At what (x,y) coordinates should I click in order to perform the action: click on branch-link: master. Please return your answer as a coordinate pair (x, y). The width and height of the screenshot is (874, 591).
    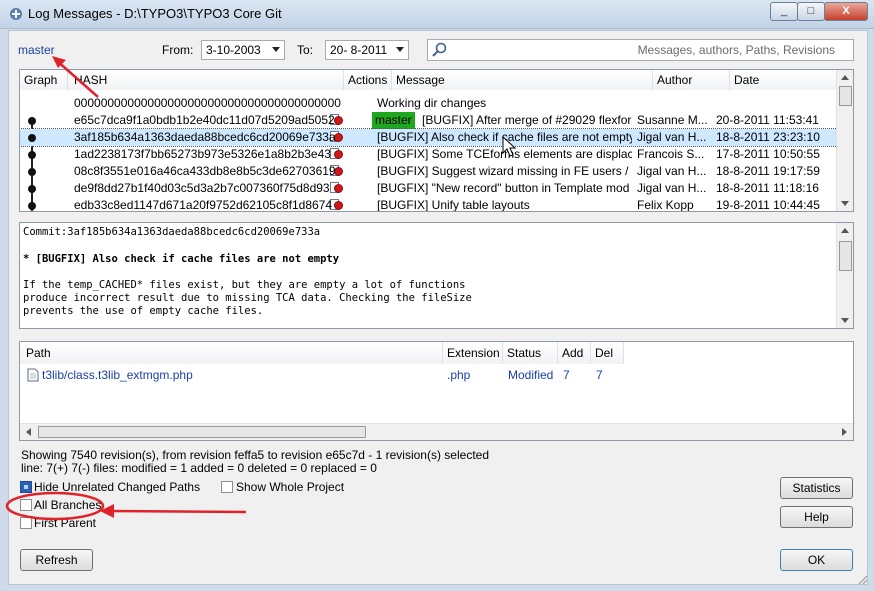
    Looking at the image, I should click on (36, 50).